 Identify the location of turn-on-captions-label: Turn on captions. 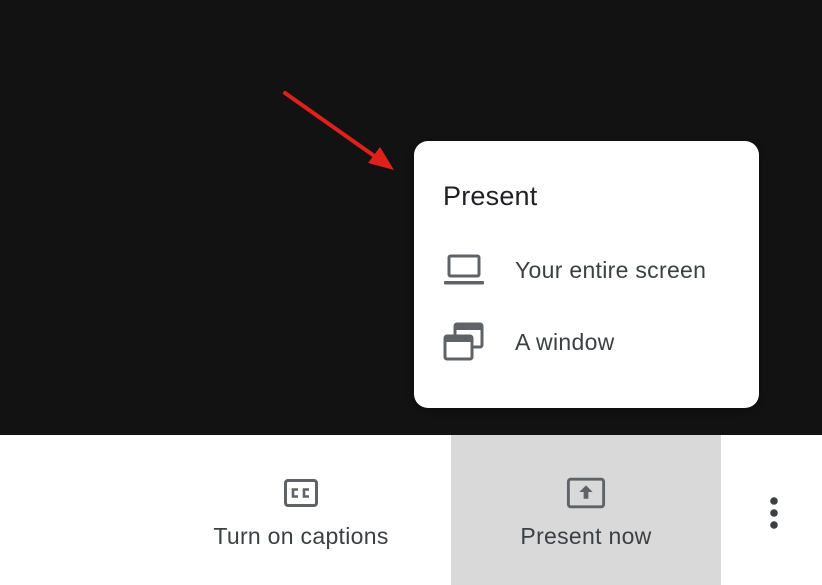
(301, 536).